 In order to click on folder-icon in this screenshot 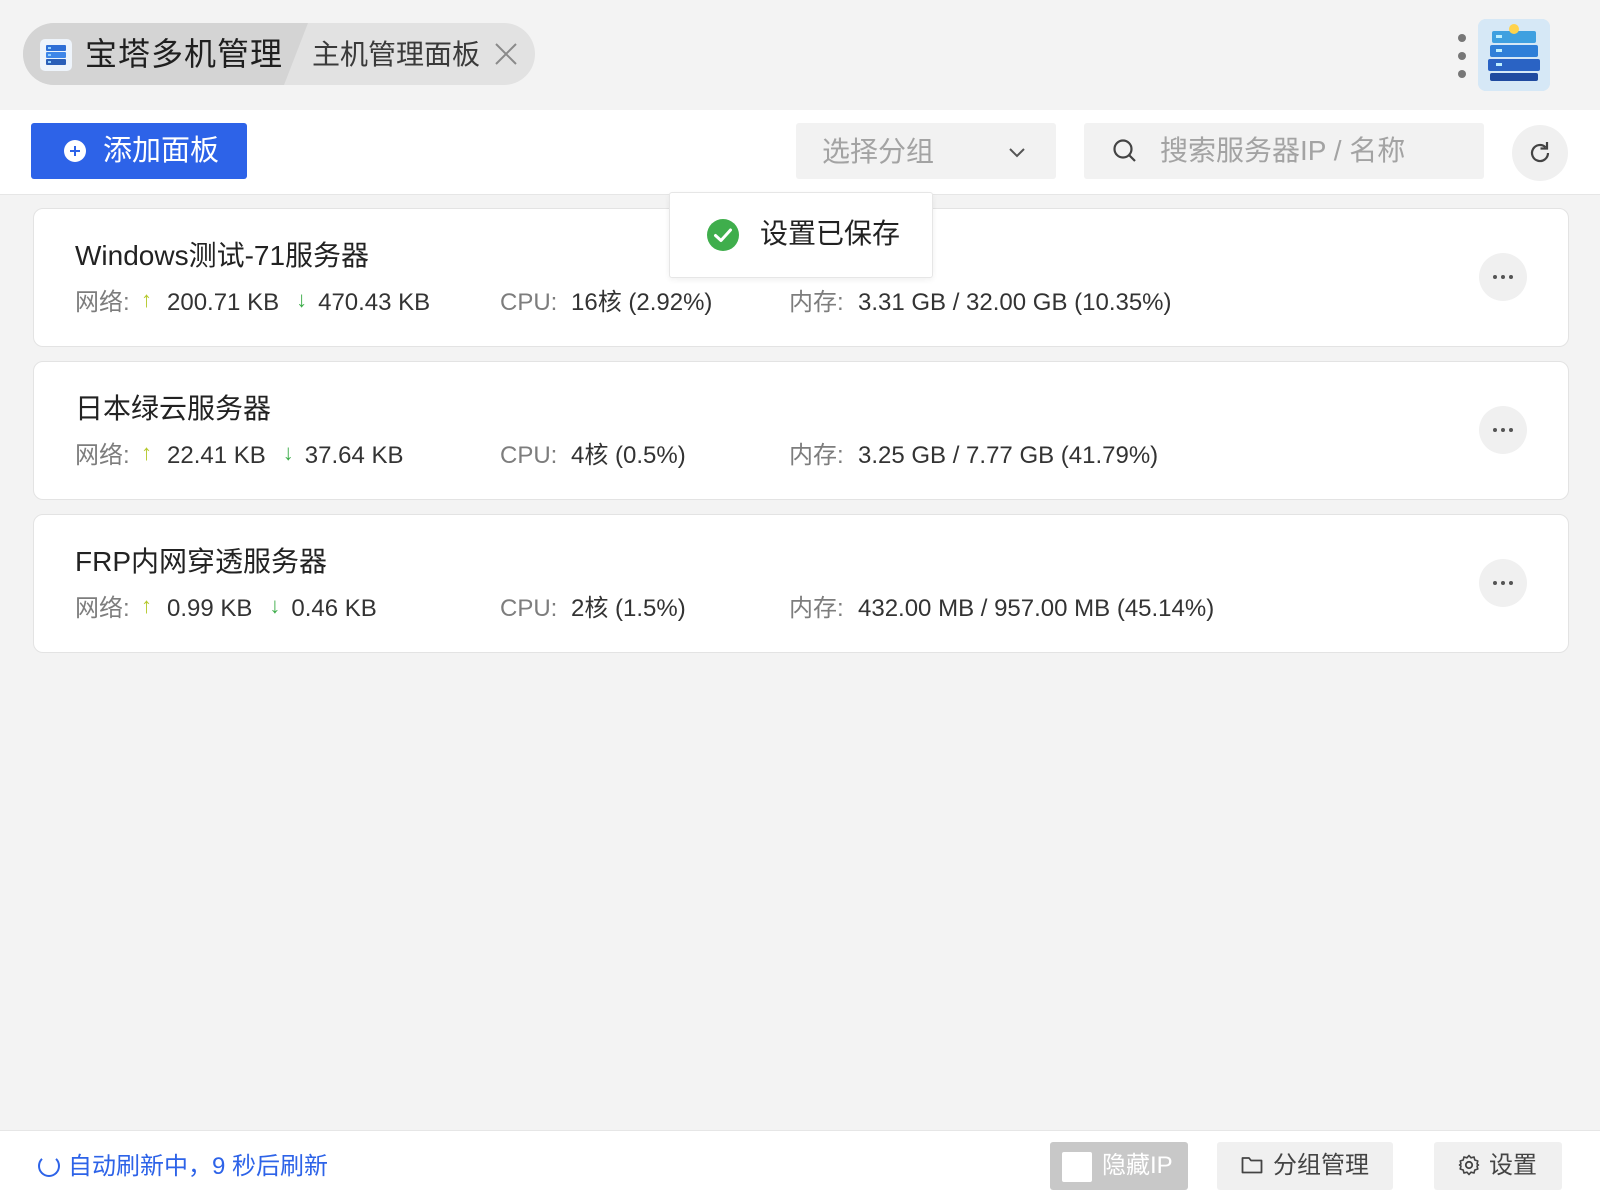, I will do `click(1252, 1165)`.